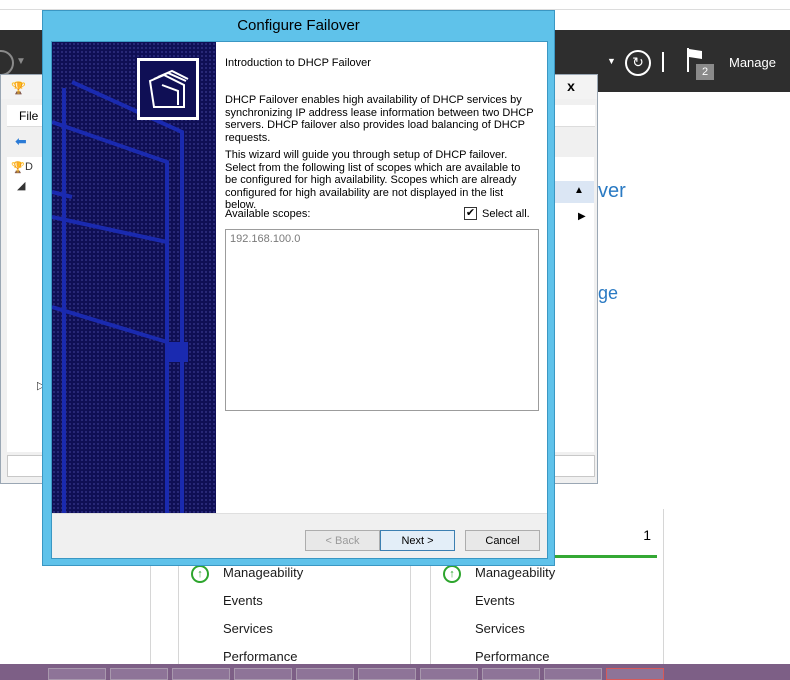 The height and width of the screenshot is (680, 790). Describe the element at coordinates (21, 141) in the screenshot. I see `back-arrow-icon: ⬅` at that location.